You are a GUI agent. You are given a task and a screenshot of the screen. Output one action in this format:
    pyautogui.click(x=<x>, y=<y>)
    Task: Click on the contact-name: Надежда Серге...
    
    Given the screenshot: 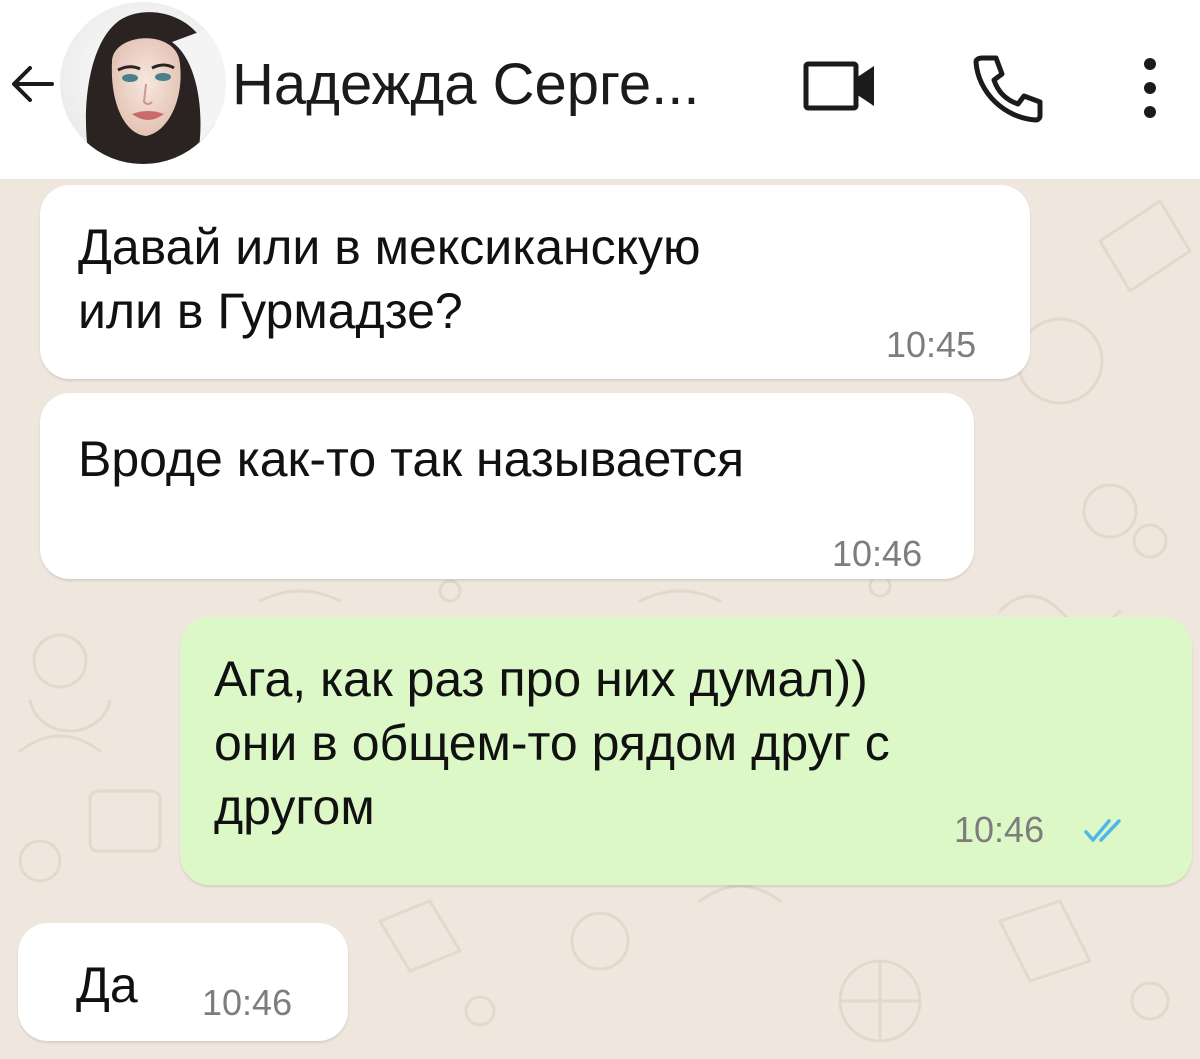 What is the action you would take?
    pyautogui.click(x=492, y=85)
    